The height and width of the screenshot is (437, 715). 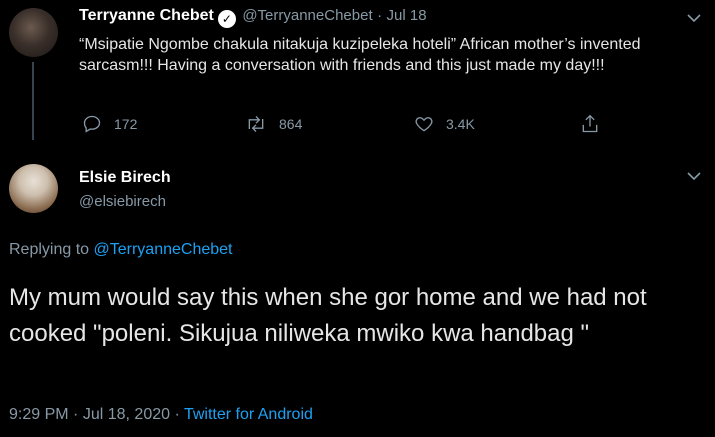 I want to click on replying-to-handle: @TerryanneChebet, so click(x=163, y=249).